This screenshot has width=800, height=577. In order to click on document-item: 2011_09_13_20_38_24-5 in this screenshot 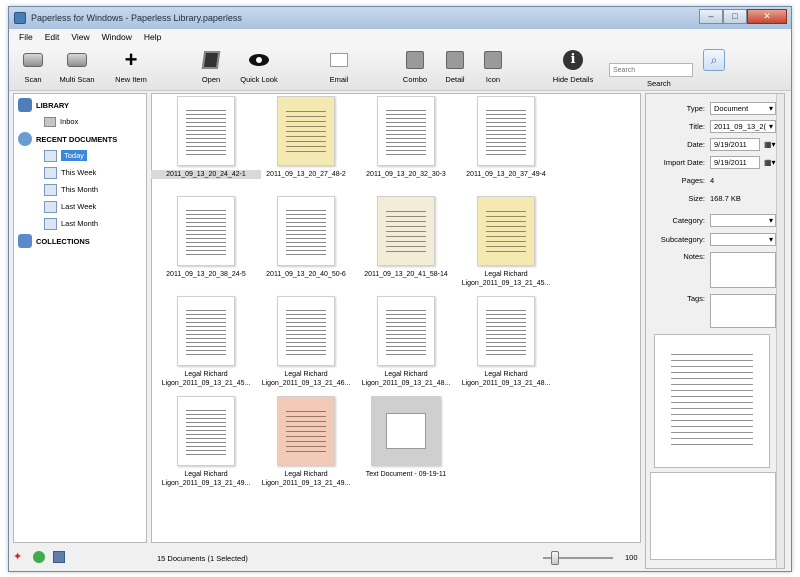, I will do `click(206, 237)`.